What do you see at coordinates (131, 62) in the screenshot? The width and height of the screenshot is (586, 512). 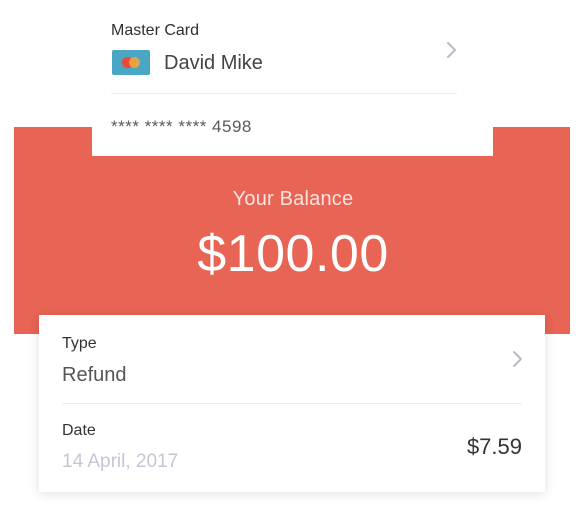 I see `mastercard-logo-icon` at bounding box center [131, 62].